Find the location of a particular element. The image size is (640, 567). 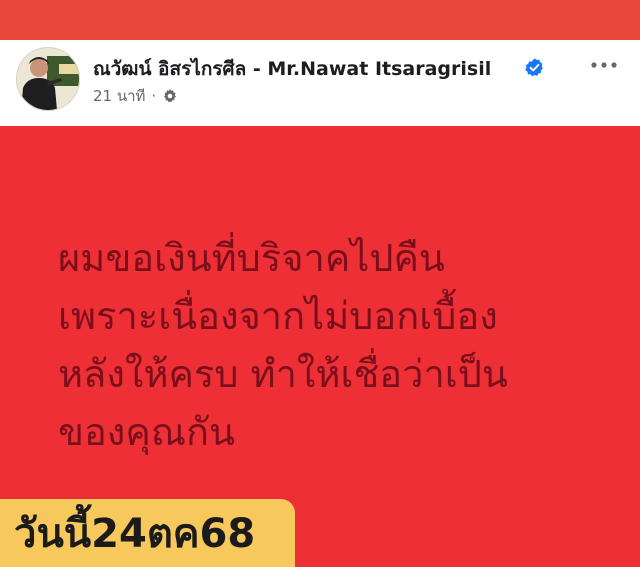

author-avatar is located at coordinates (48, 79).